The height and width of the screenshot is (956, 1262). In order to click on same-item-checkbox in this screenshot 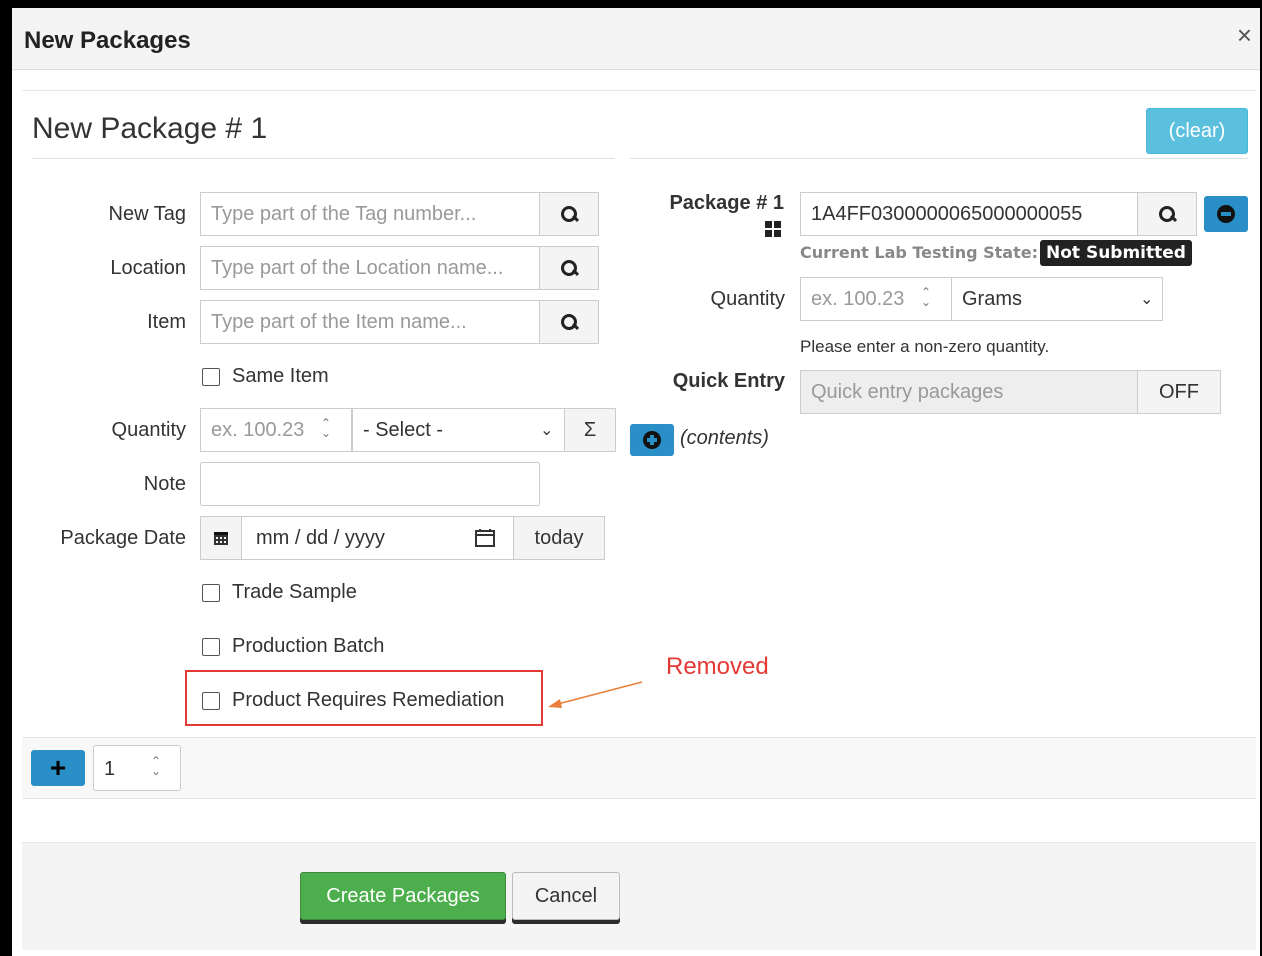, I will do `click(211, 377)`.